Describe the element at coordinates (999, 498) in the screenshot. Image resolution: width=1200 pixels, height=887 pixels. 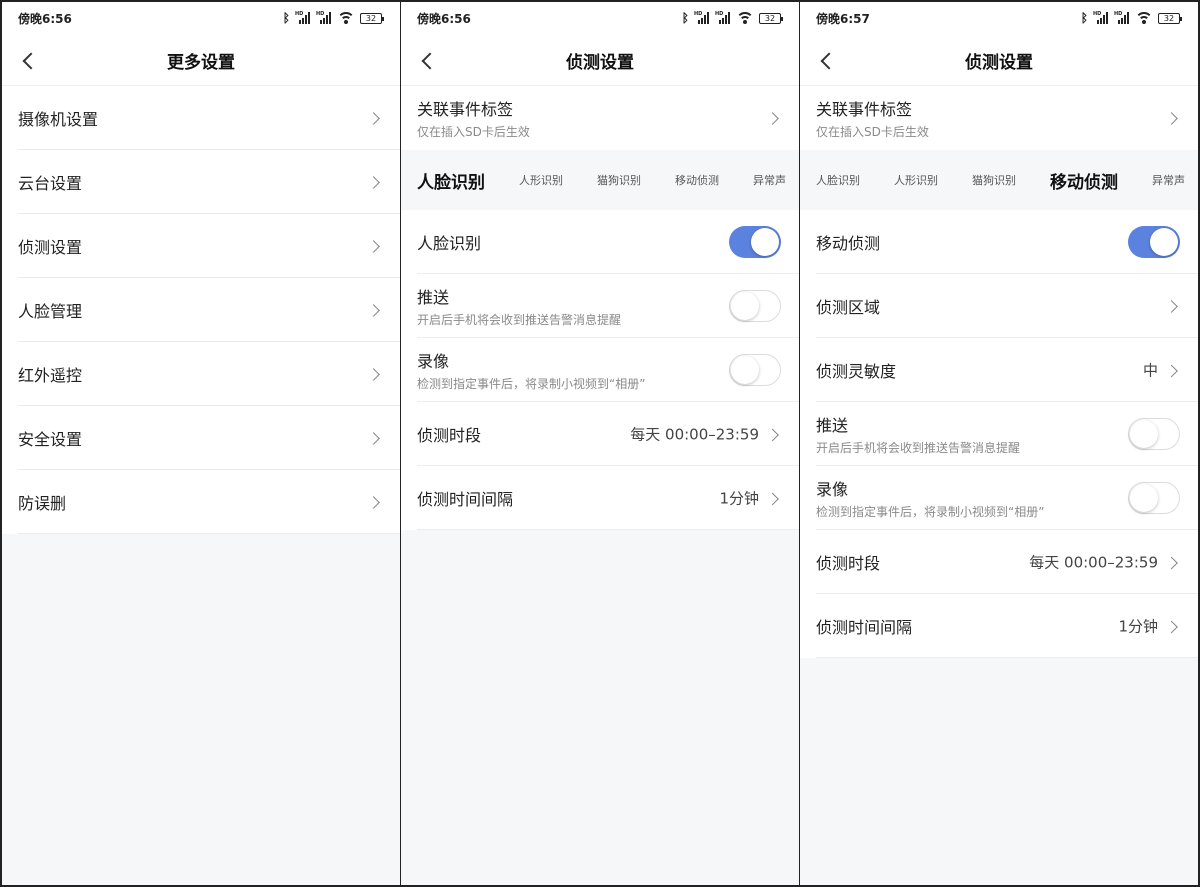
I see `record-row: 录像 检测到指定事件后，将录制小视频到“相册”` at that location.